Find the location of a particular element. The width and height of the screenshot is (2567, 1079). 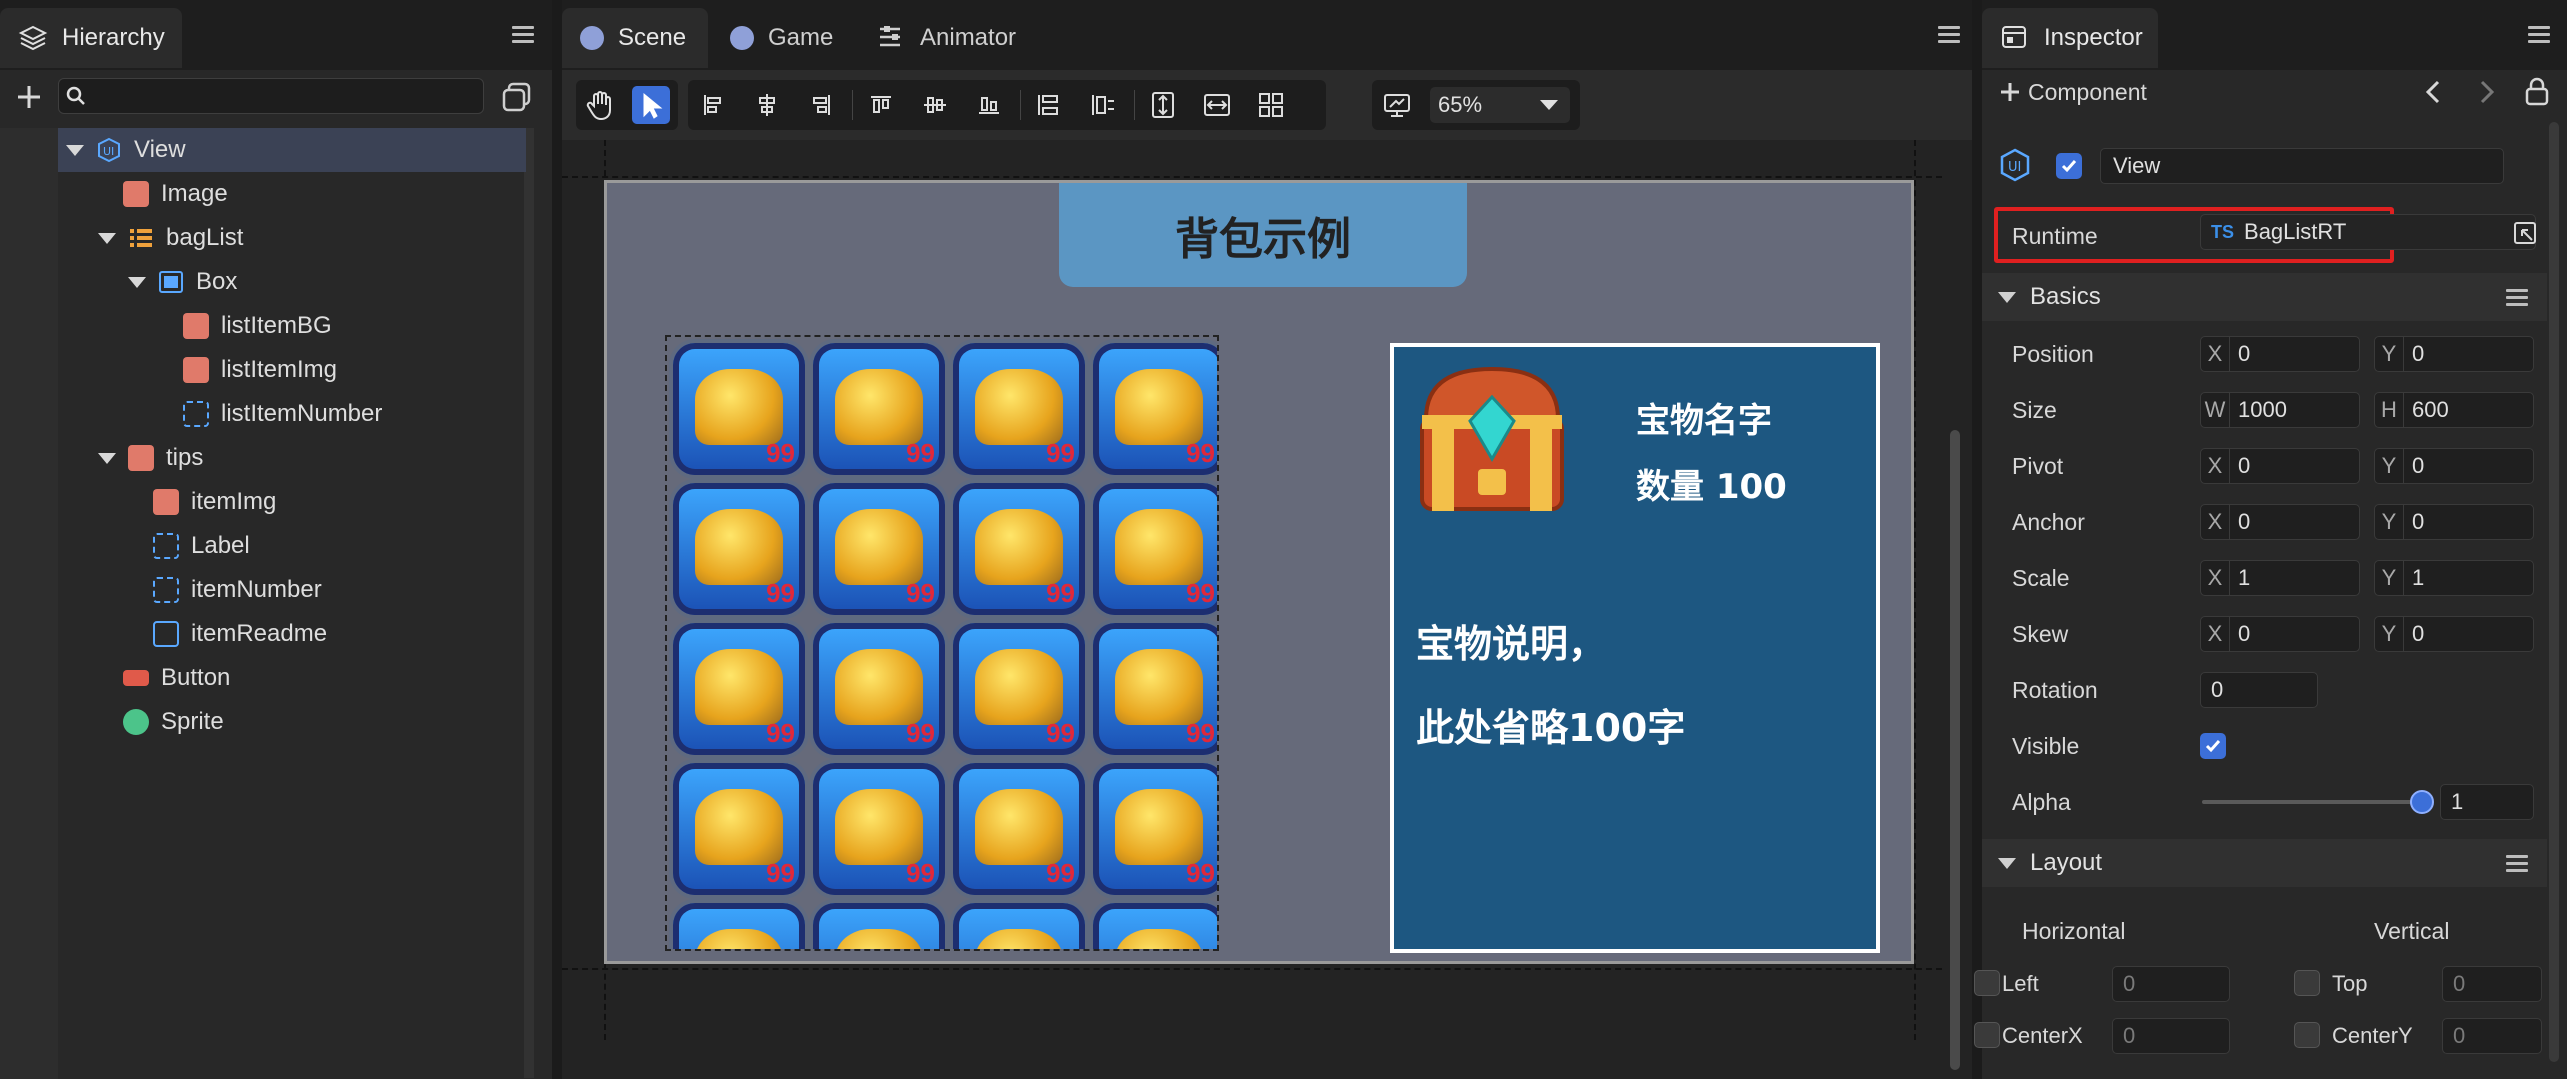

zoom-select: 65% is located at coordinates (1500, 105).